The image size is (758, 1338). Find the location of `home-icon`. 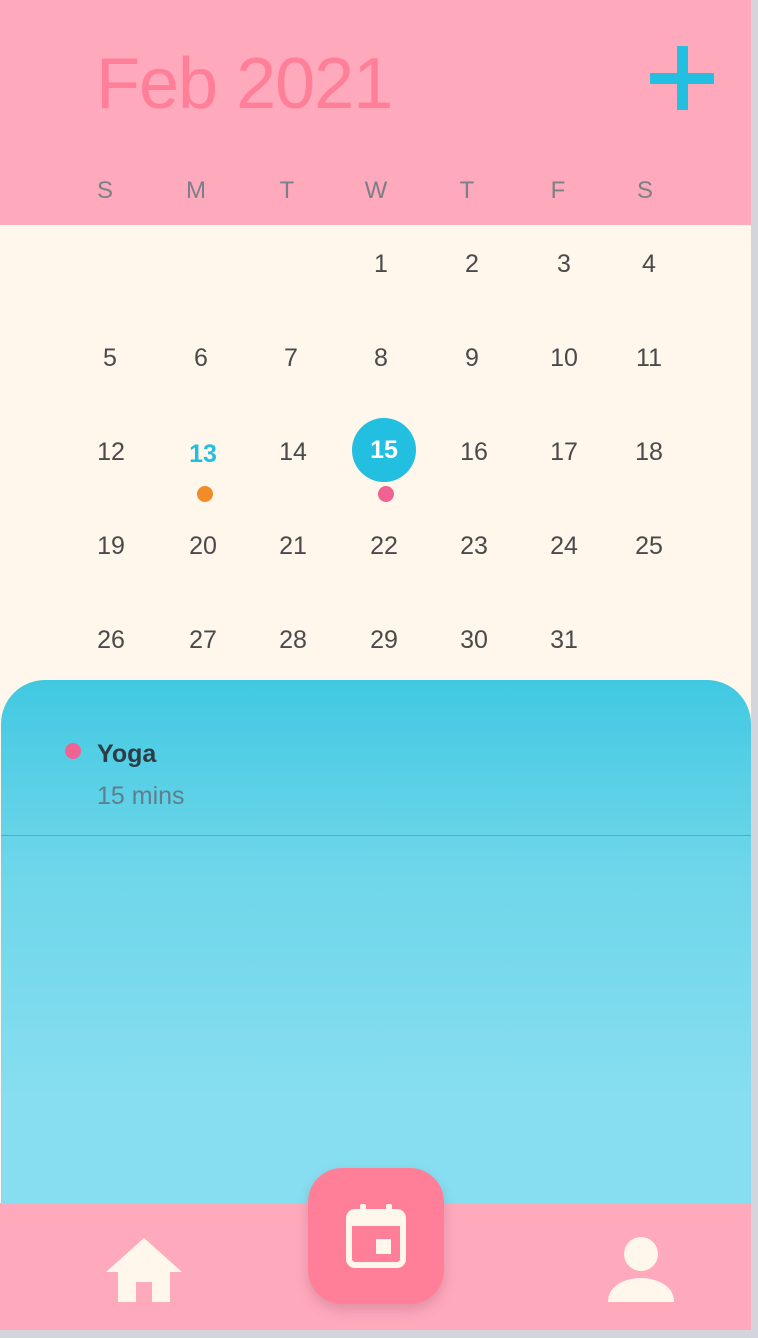

home-icon is located at coordinates (144, 1270).